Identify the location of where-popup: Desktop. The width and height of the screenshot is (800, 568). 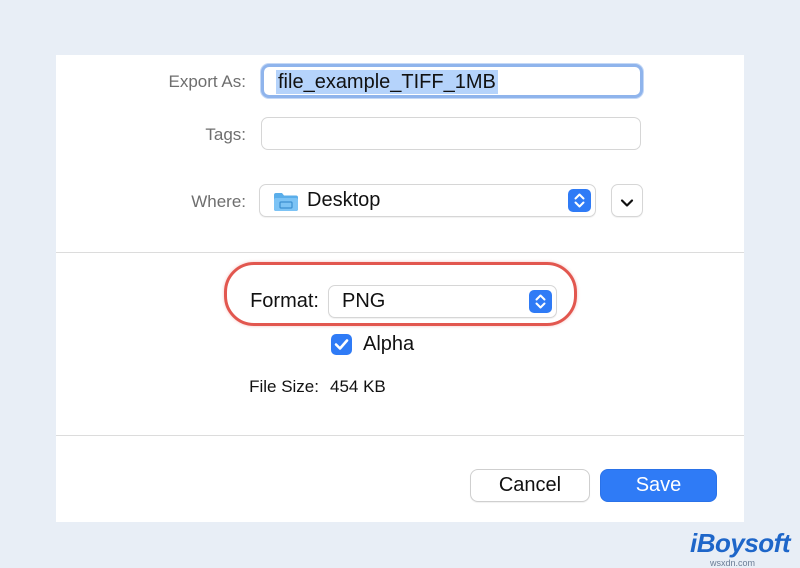
(427, 200).